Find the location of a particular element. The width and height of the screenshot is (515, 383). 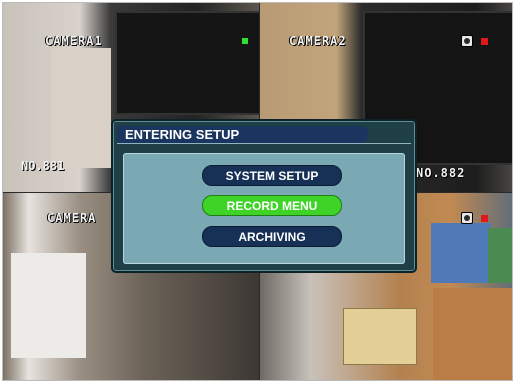

monitor-object is located at coordinates (187, 63).